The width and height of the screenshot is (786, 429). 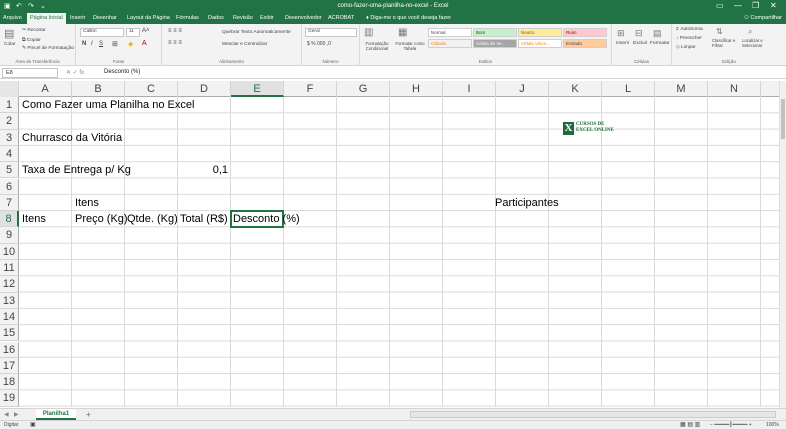 I want to click on tab-pagina-inicial: Página Inicial, so click(x=46, y=18).